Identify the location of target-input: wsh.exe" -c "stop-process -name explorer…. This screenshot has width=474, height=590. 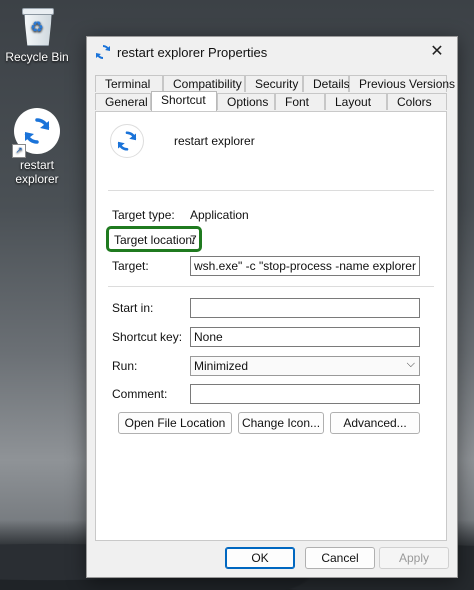
(305, 266).